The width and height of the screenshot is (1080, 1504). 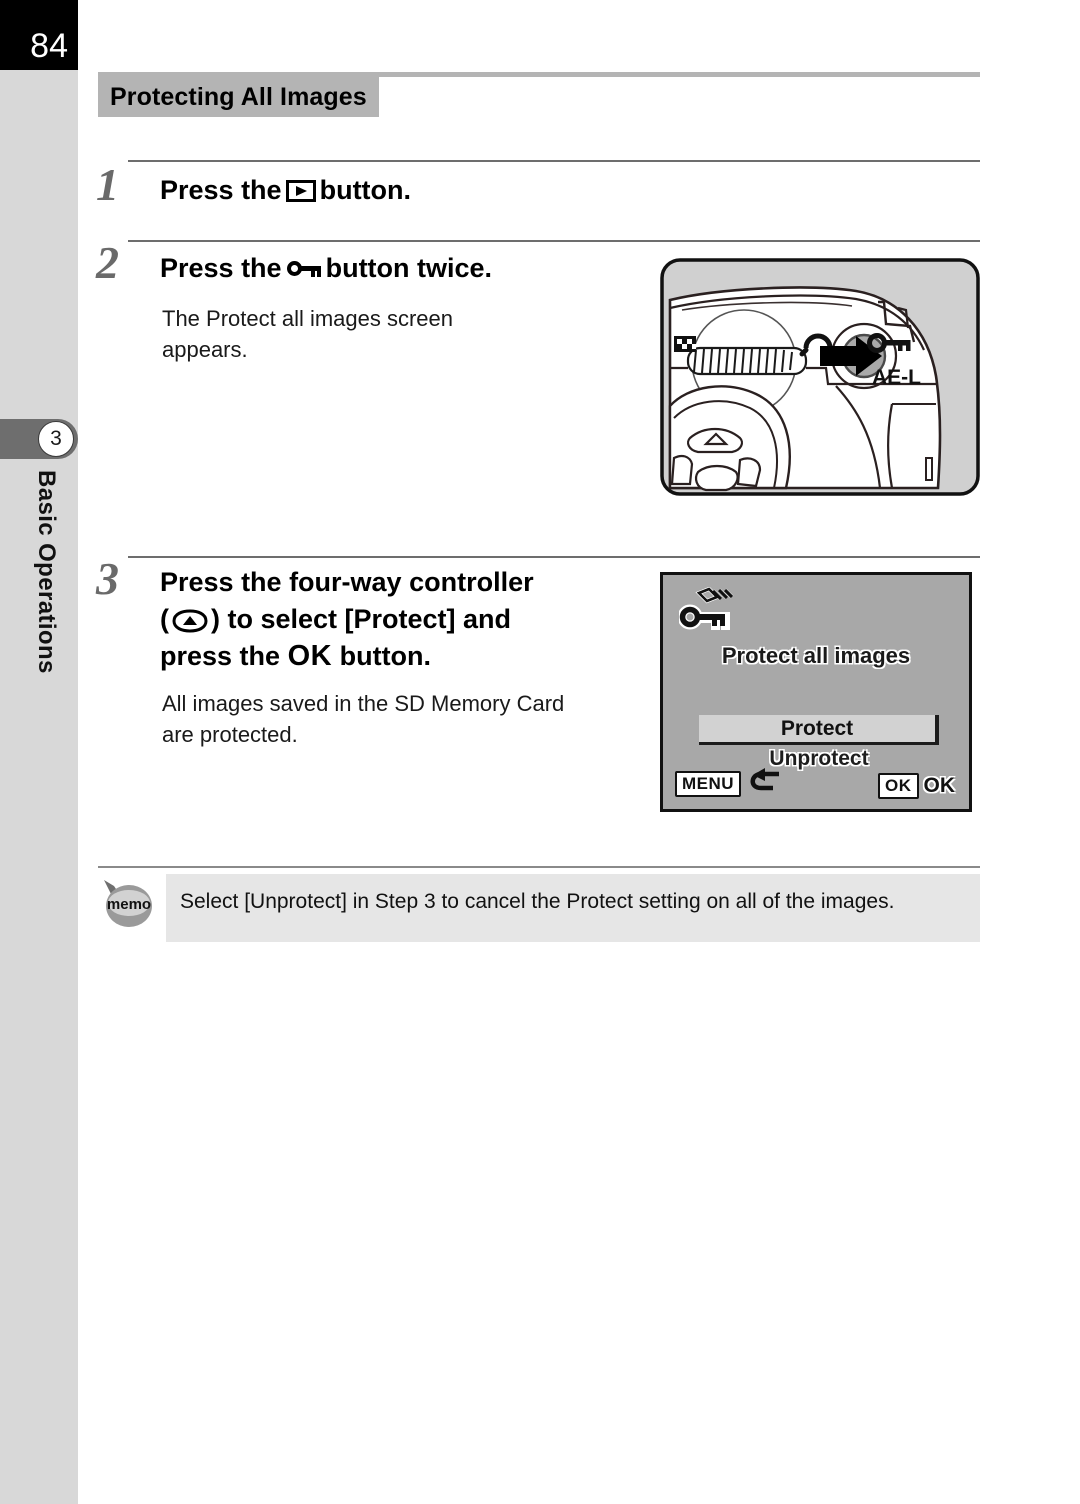 What do you see at coordinates (107, 578) in the screenshot?
I see `step-3-number: 3` at bounding box center [107, 578].